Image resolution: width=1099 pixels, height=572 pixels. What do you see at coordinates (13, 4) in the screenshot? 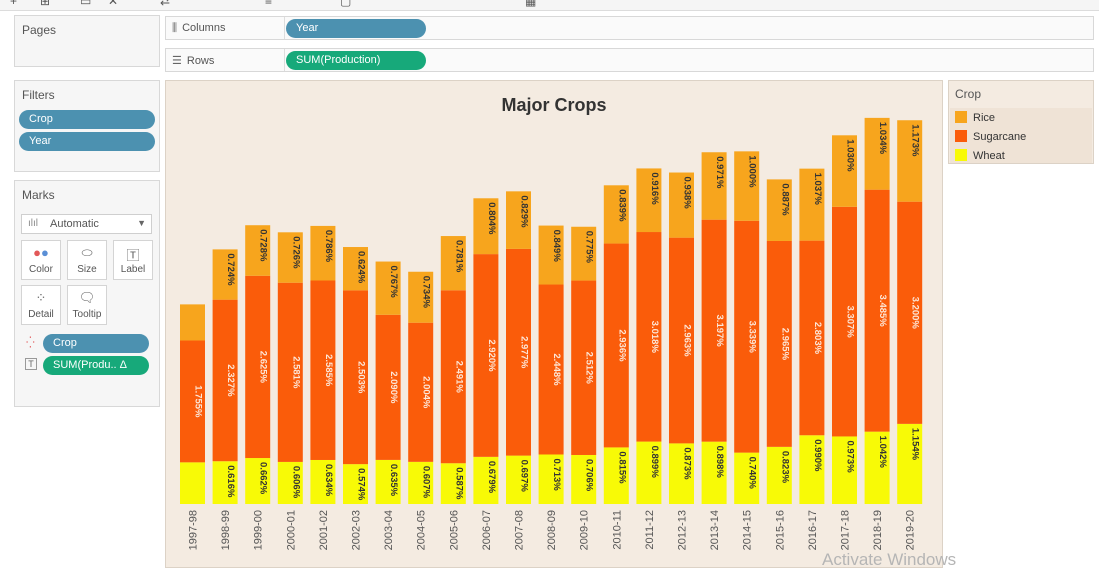
I see `new-sheet-icon: +` at bounding box center [13, 4].